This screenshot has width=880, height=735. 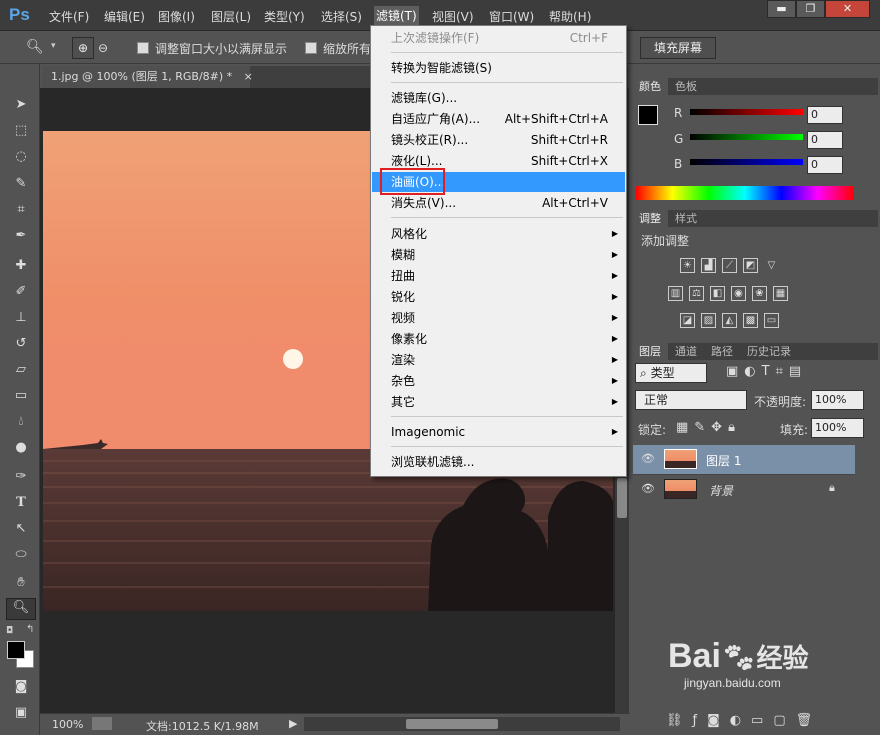 I want to click on menu-item-smart-filter: 转换为智能滤镜(S), so click(x=498, y=68).